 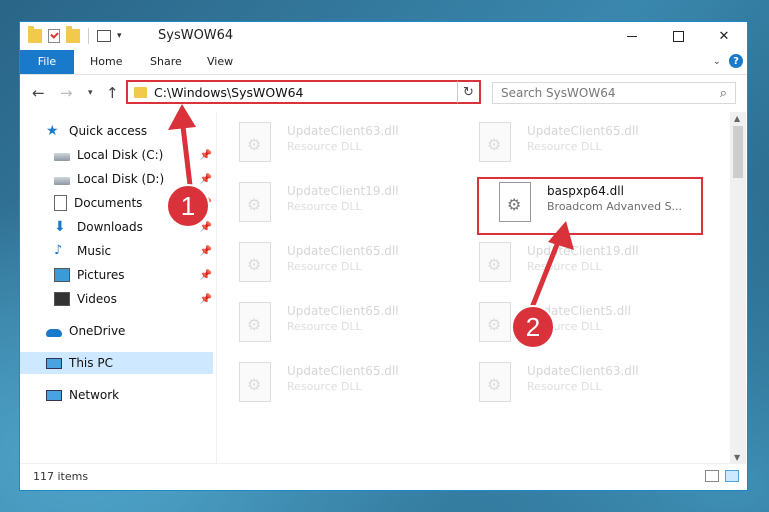 What do you see at coordinates (166, 62) in the screenshot?
I see `tab-share: Share` at bounding box center [166, 62].